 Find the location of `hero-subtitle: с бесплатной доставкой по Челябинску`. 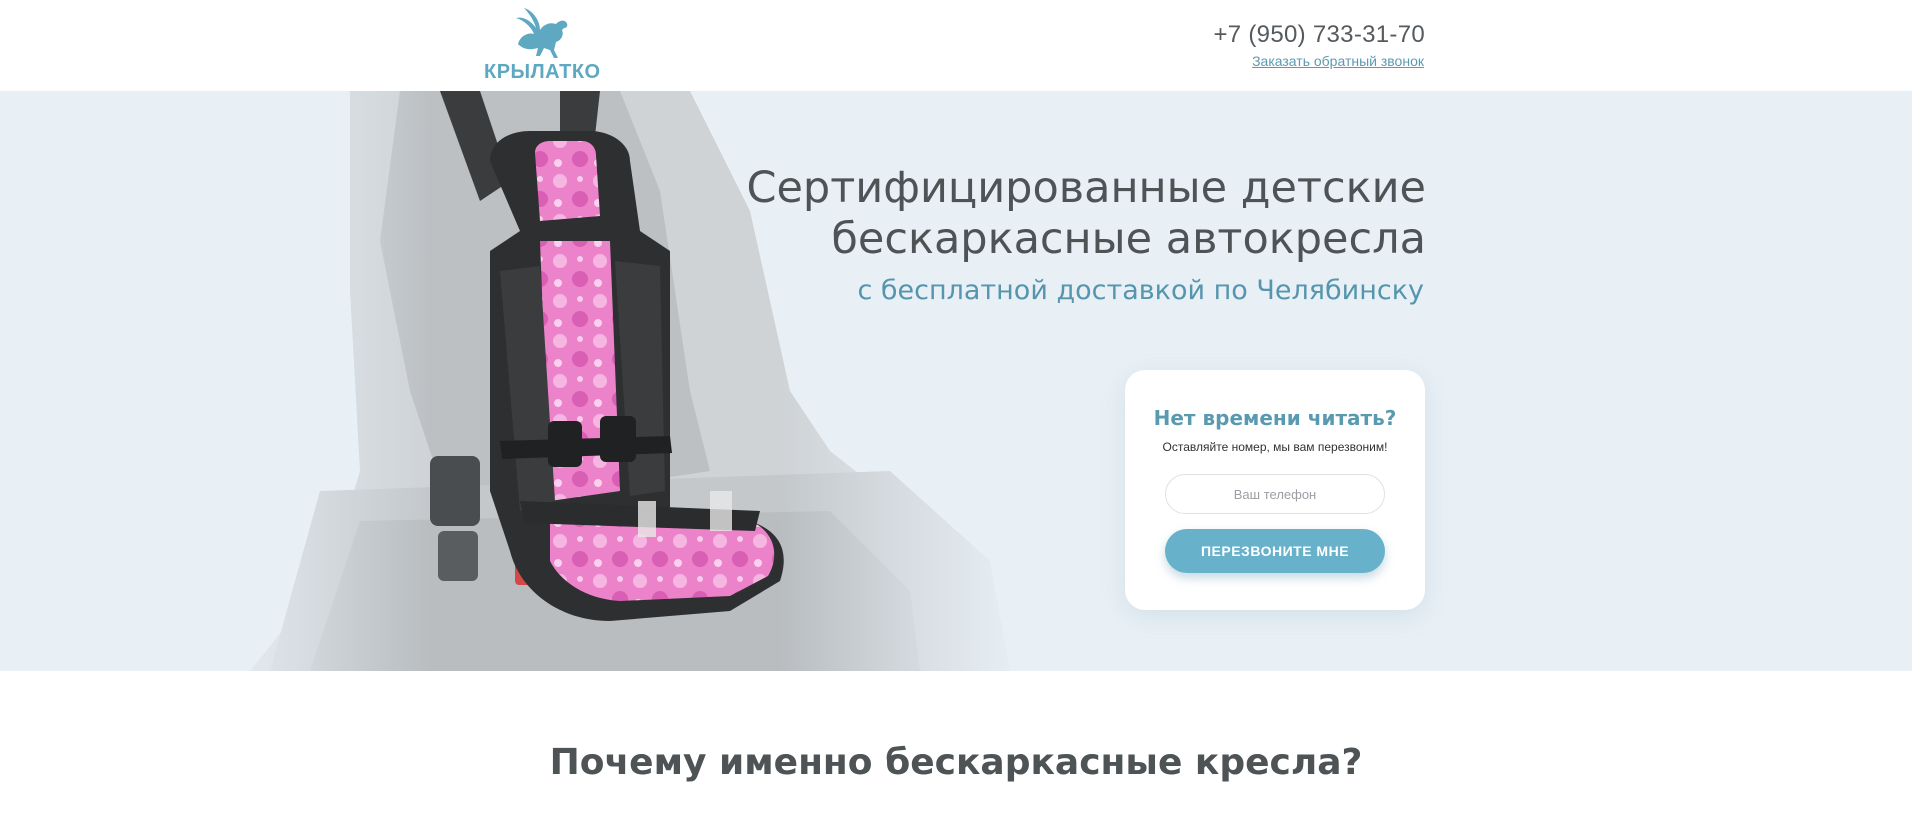

hero-subtitle: с бесплатной доставкой по Челябинску is located at coordinates (1140, 290).